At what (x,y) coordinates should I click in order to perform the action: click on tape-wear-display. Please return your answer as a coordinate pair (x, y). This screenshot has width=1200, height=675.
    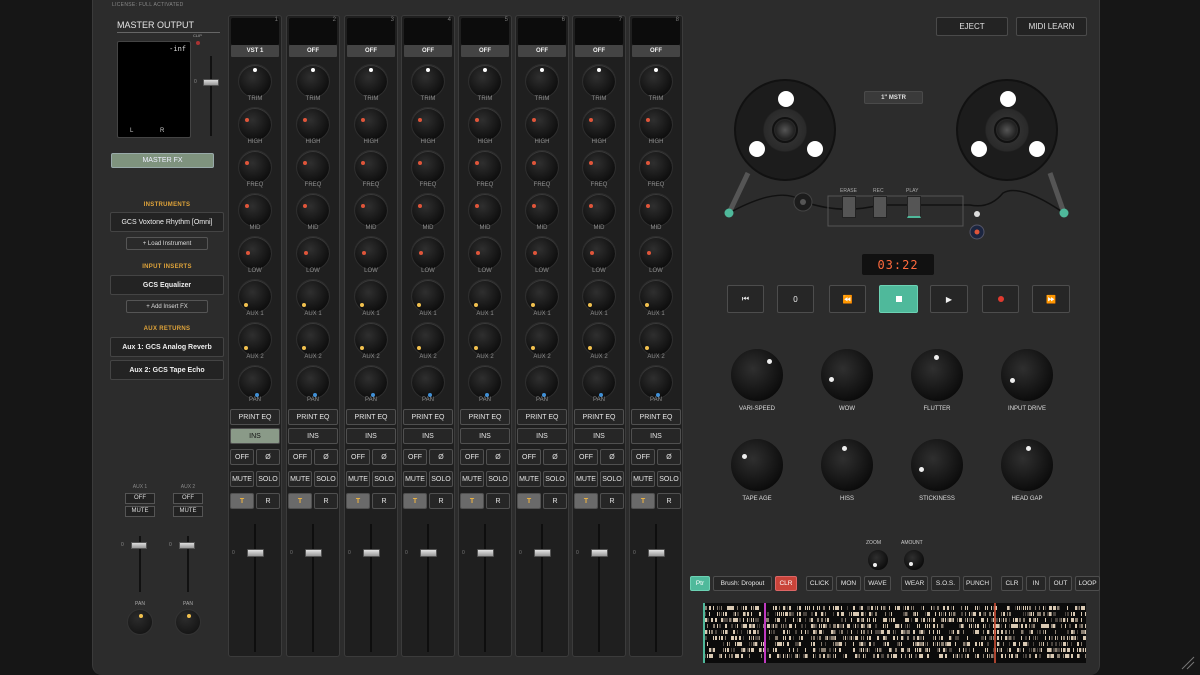
    Looking at the image, I should click on (894, 633).